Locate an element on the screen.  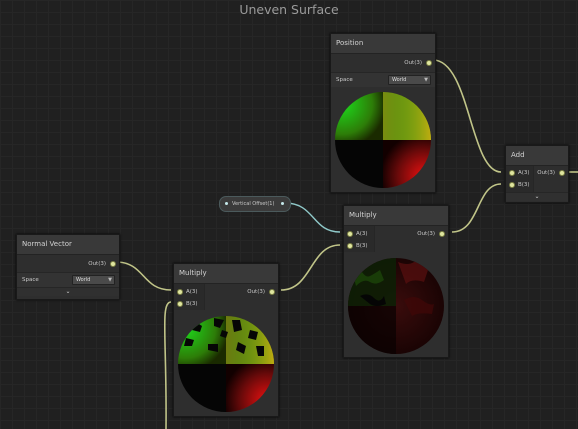
normal-vector-collapse-button: ⌄ is located at coordinates (68, 291).